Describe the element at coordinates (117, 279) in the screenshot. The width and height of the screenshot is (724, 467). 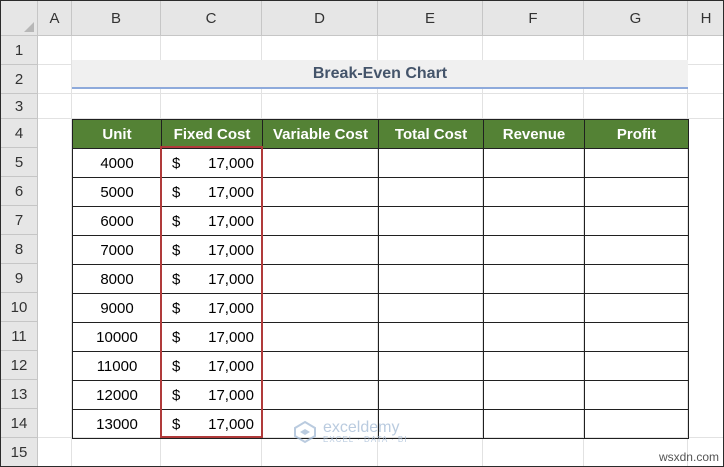
I see `unit-cell: 8000` at that location.